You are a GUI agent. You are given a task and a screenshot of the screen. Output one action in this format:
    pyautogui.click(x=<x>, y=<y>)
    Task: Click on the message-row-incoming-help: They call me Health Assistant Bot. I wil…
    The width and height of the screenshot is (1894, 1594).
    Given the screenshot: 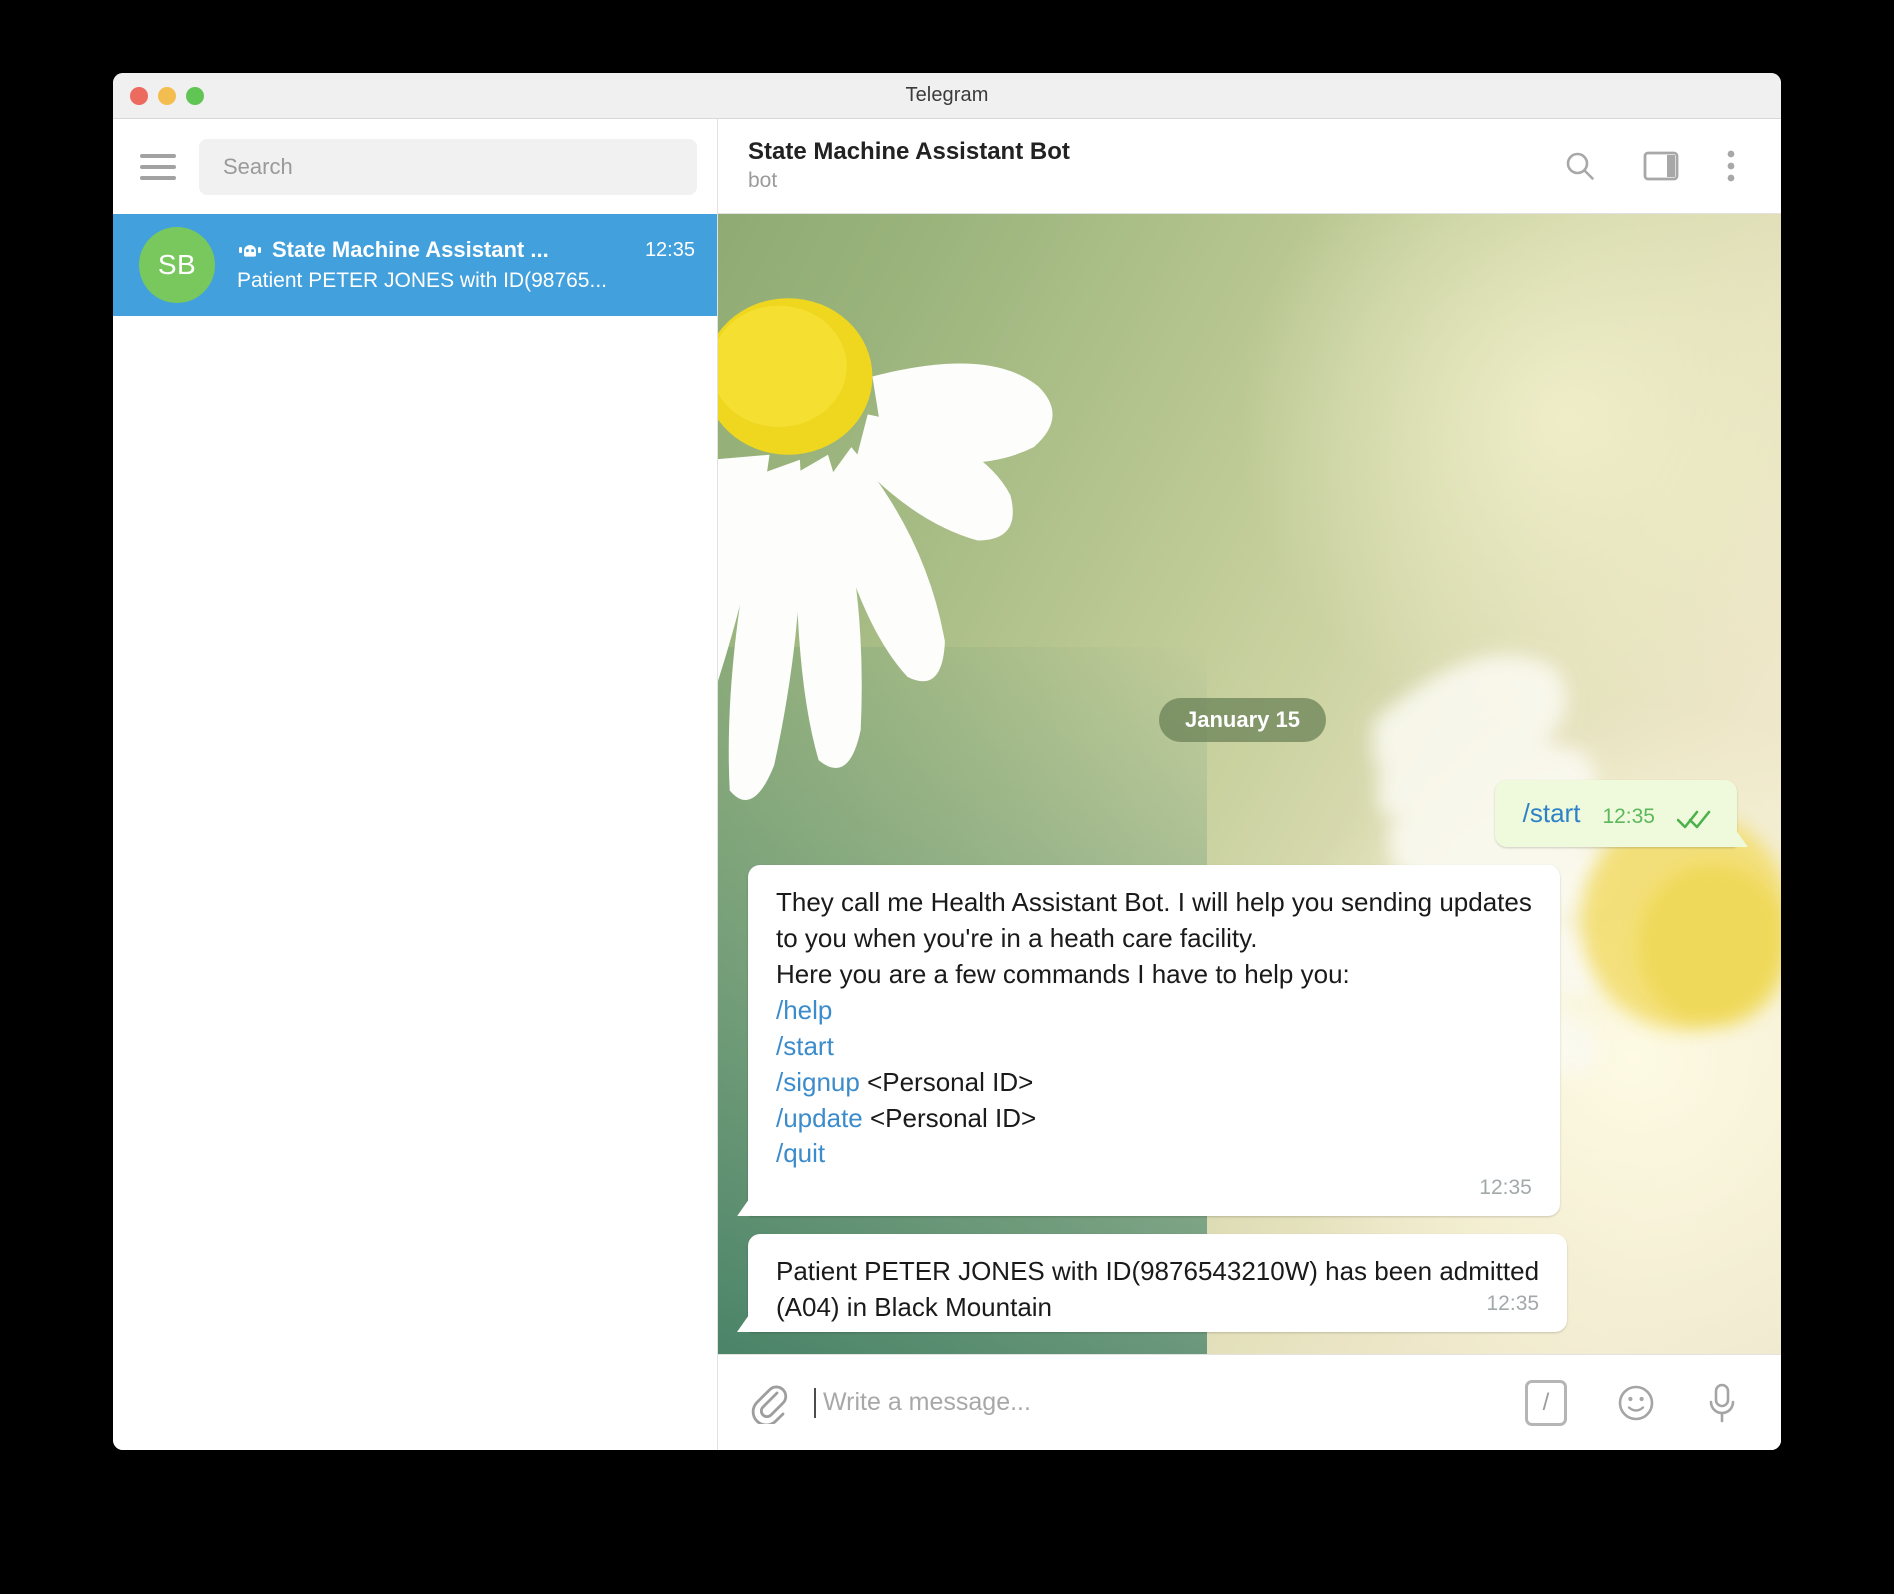 What is the action you would take?
    pyautogui.click(x=1242, y=1041)
    